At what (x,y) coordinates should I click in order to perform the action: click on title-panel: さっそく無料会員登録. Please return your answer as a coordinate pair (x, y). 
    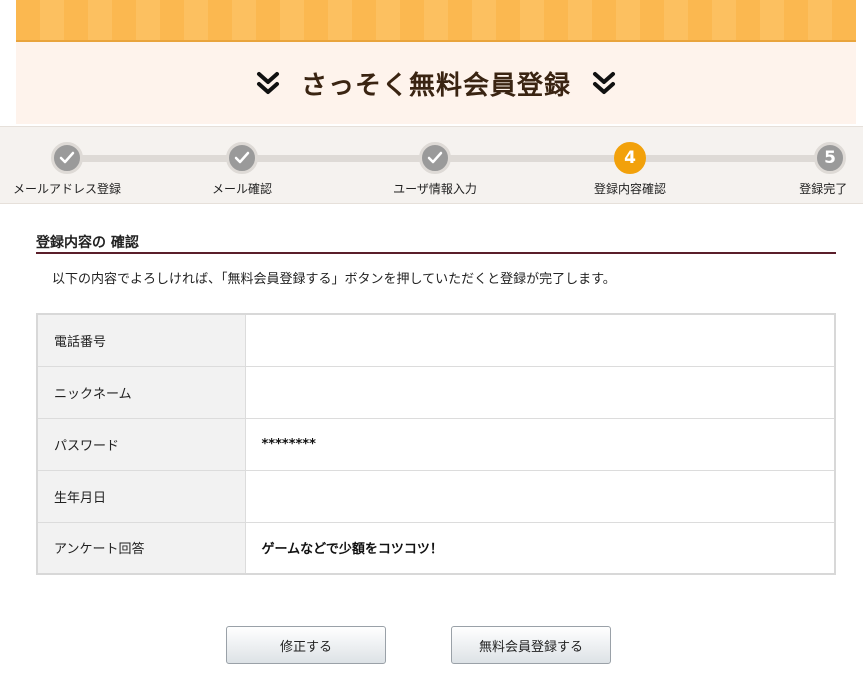
    Looking at the image, I should click on (436, 83).